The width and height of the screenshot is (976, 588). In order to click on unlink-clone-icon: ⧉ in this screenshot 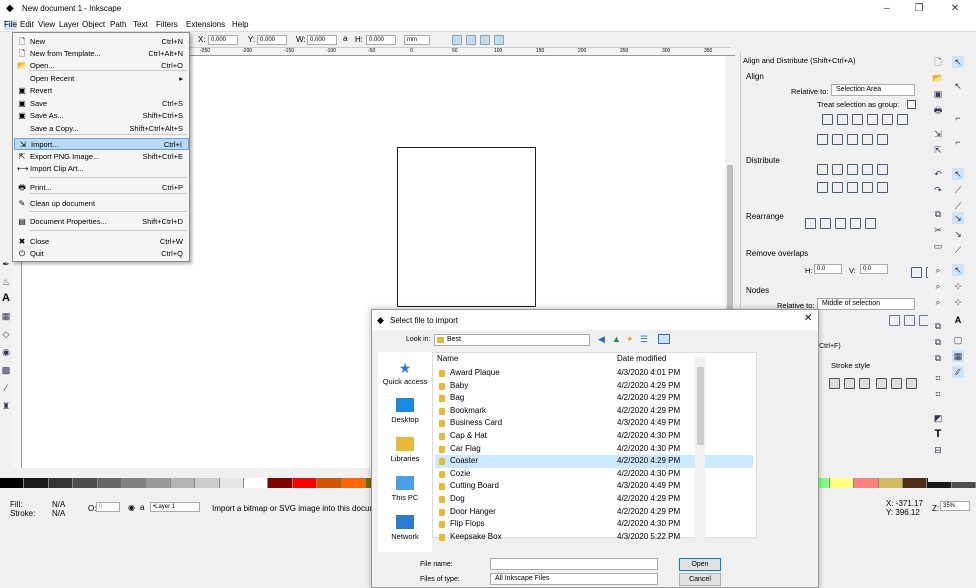, I will do `click(938, 358)`.